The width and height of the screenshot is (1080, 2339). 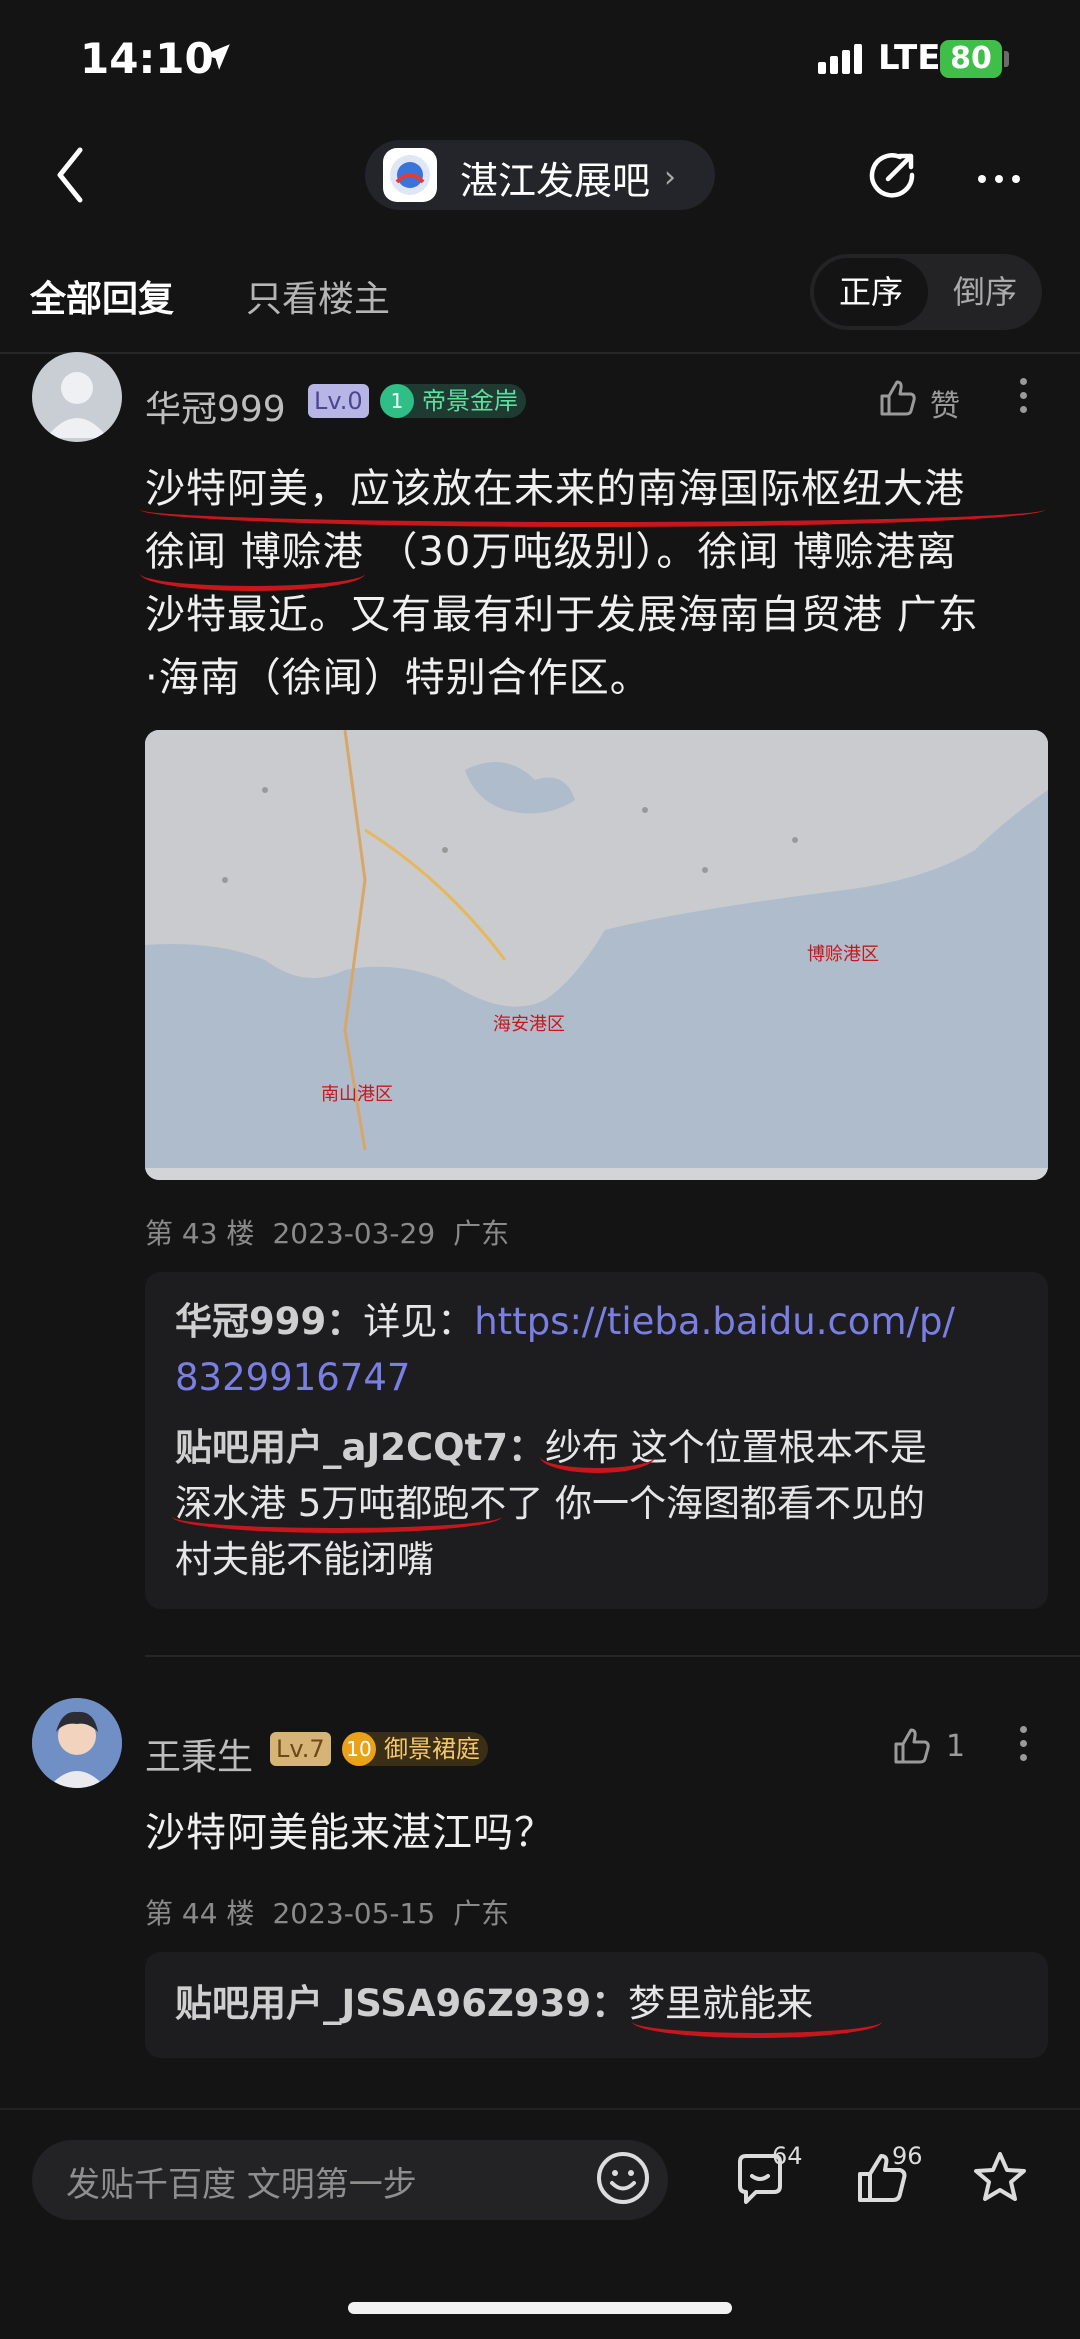 I want to click on battery-icon: 80, so click(x=971, y=59).